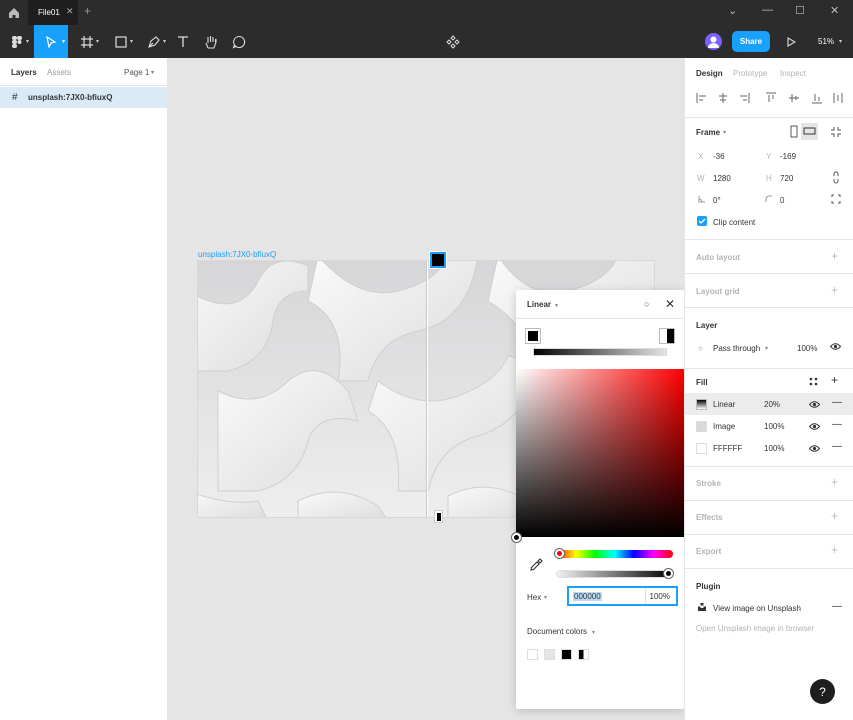 The width and height of the screenshot is (853, 720). What do you see at coordinates (557, 631) in the screenshot?
I see `document-colors-select: Document colors` at bounding box center [557, 631].